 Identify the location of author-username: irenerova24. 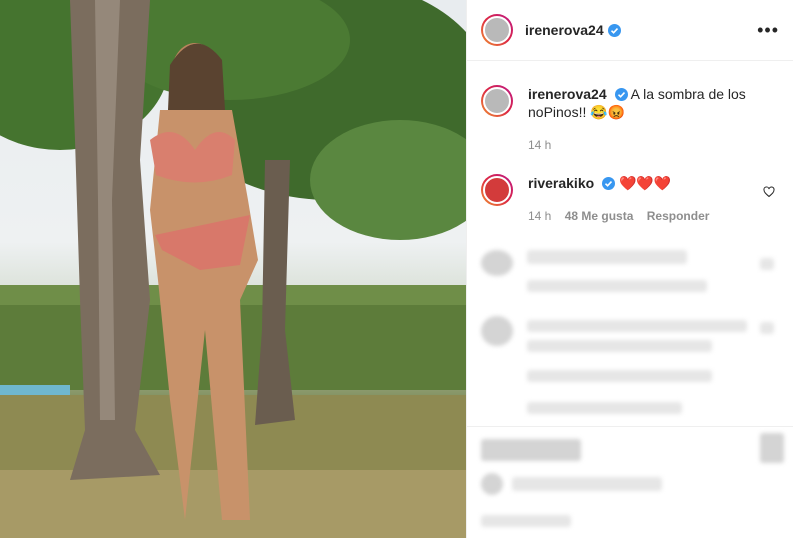
(564, 30).